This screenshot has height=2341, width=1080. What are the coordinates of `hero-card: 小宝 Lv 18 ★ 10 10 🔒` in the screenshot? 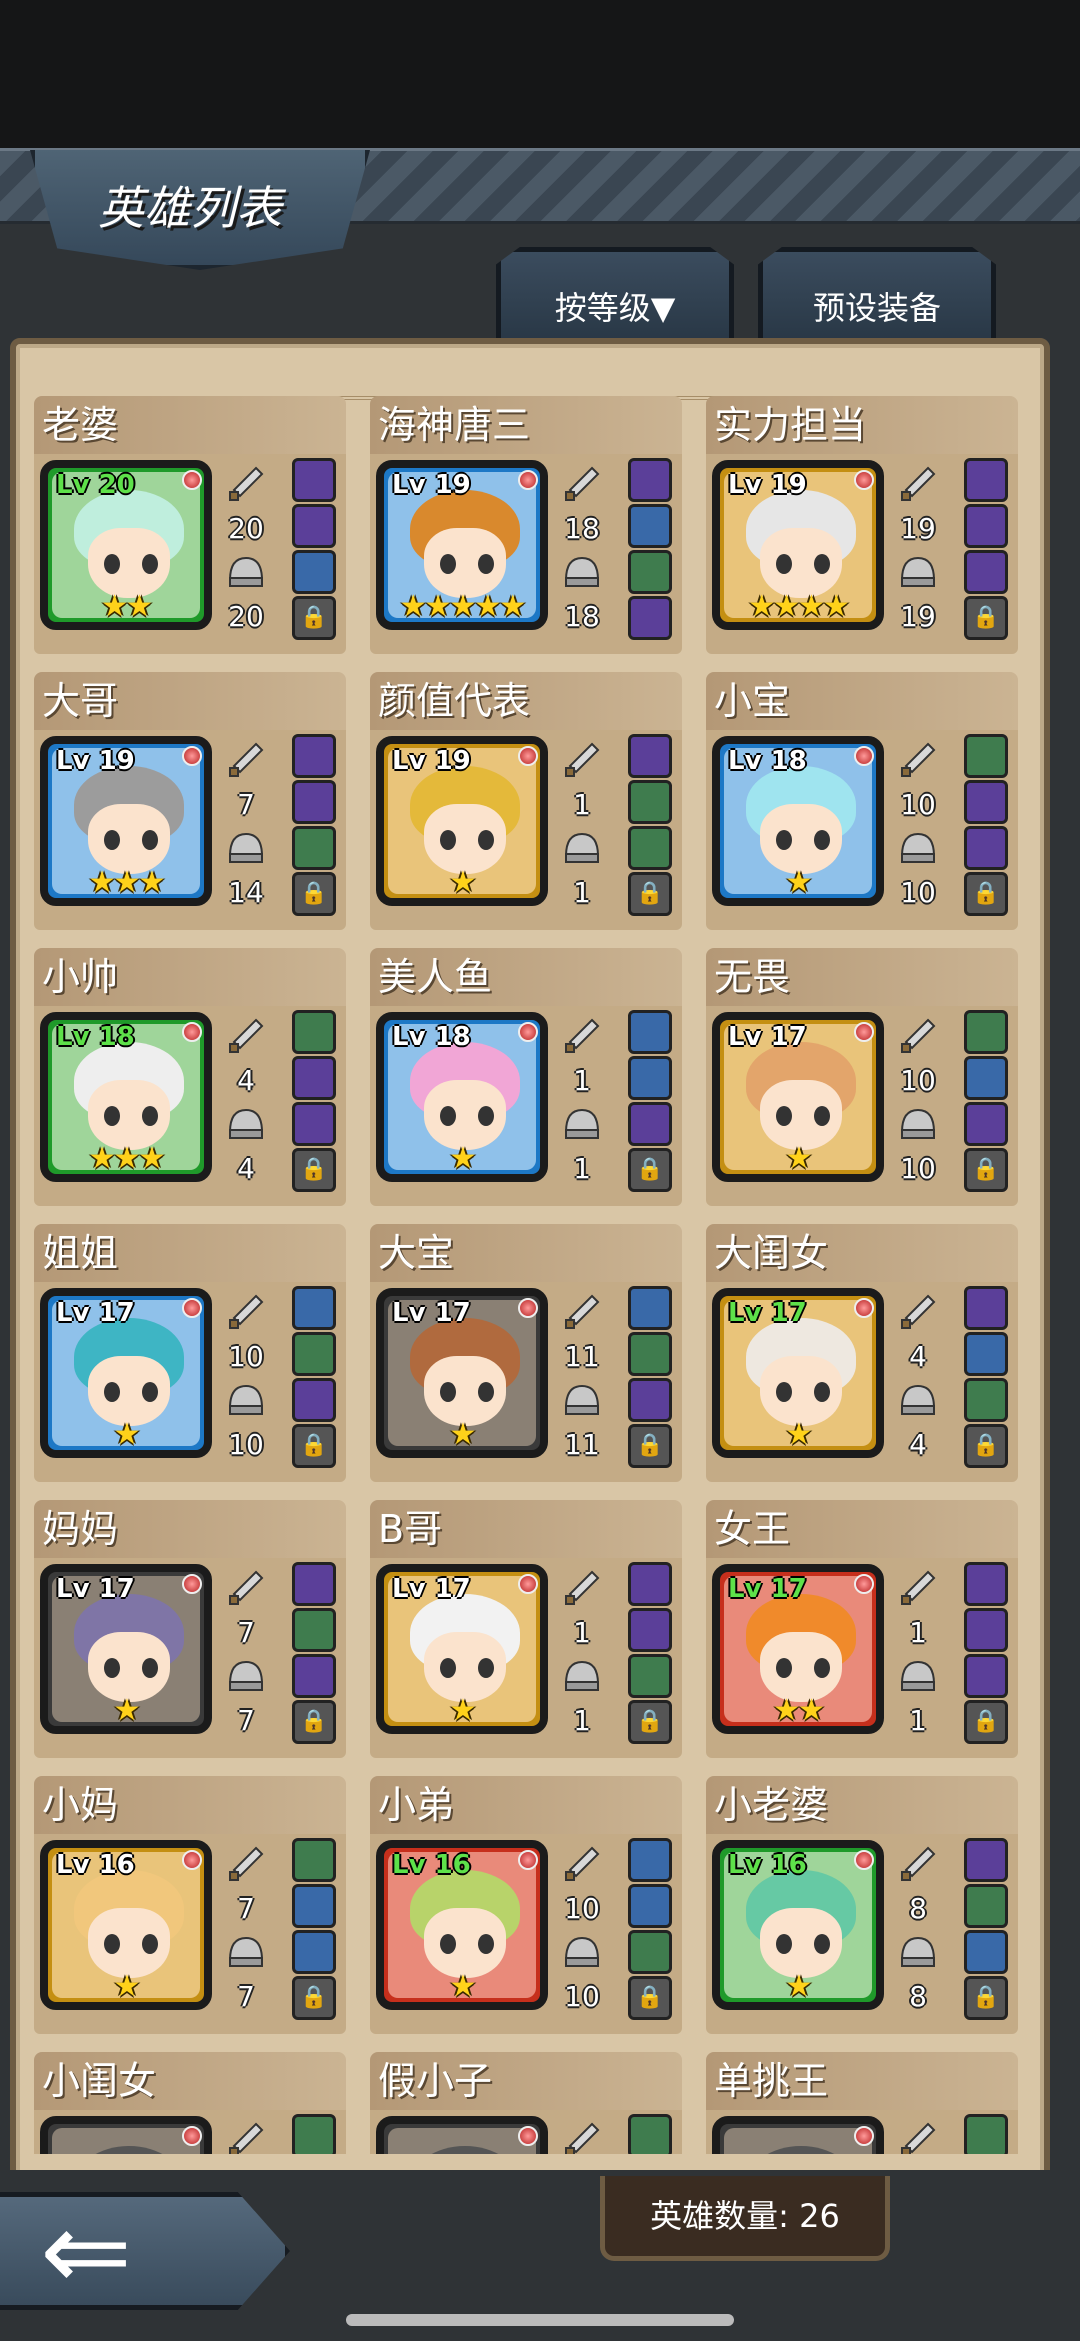 It's located at (862, 801).